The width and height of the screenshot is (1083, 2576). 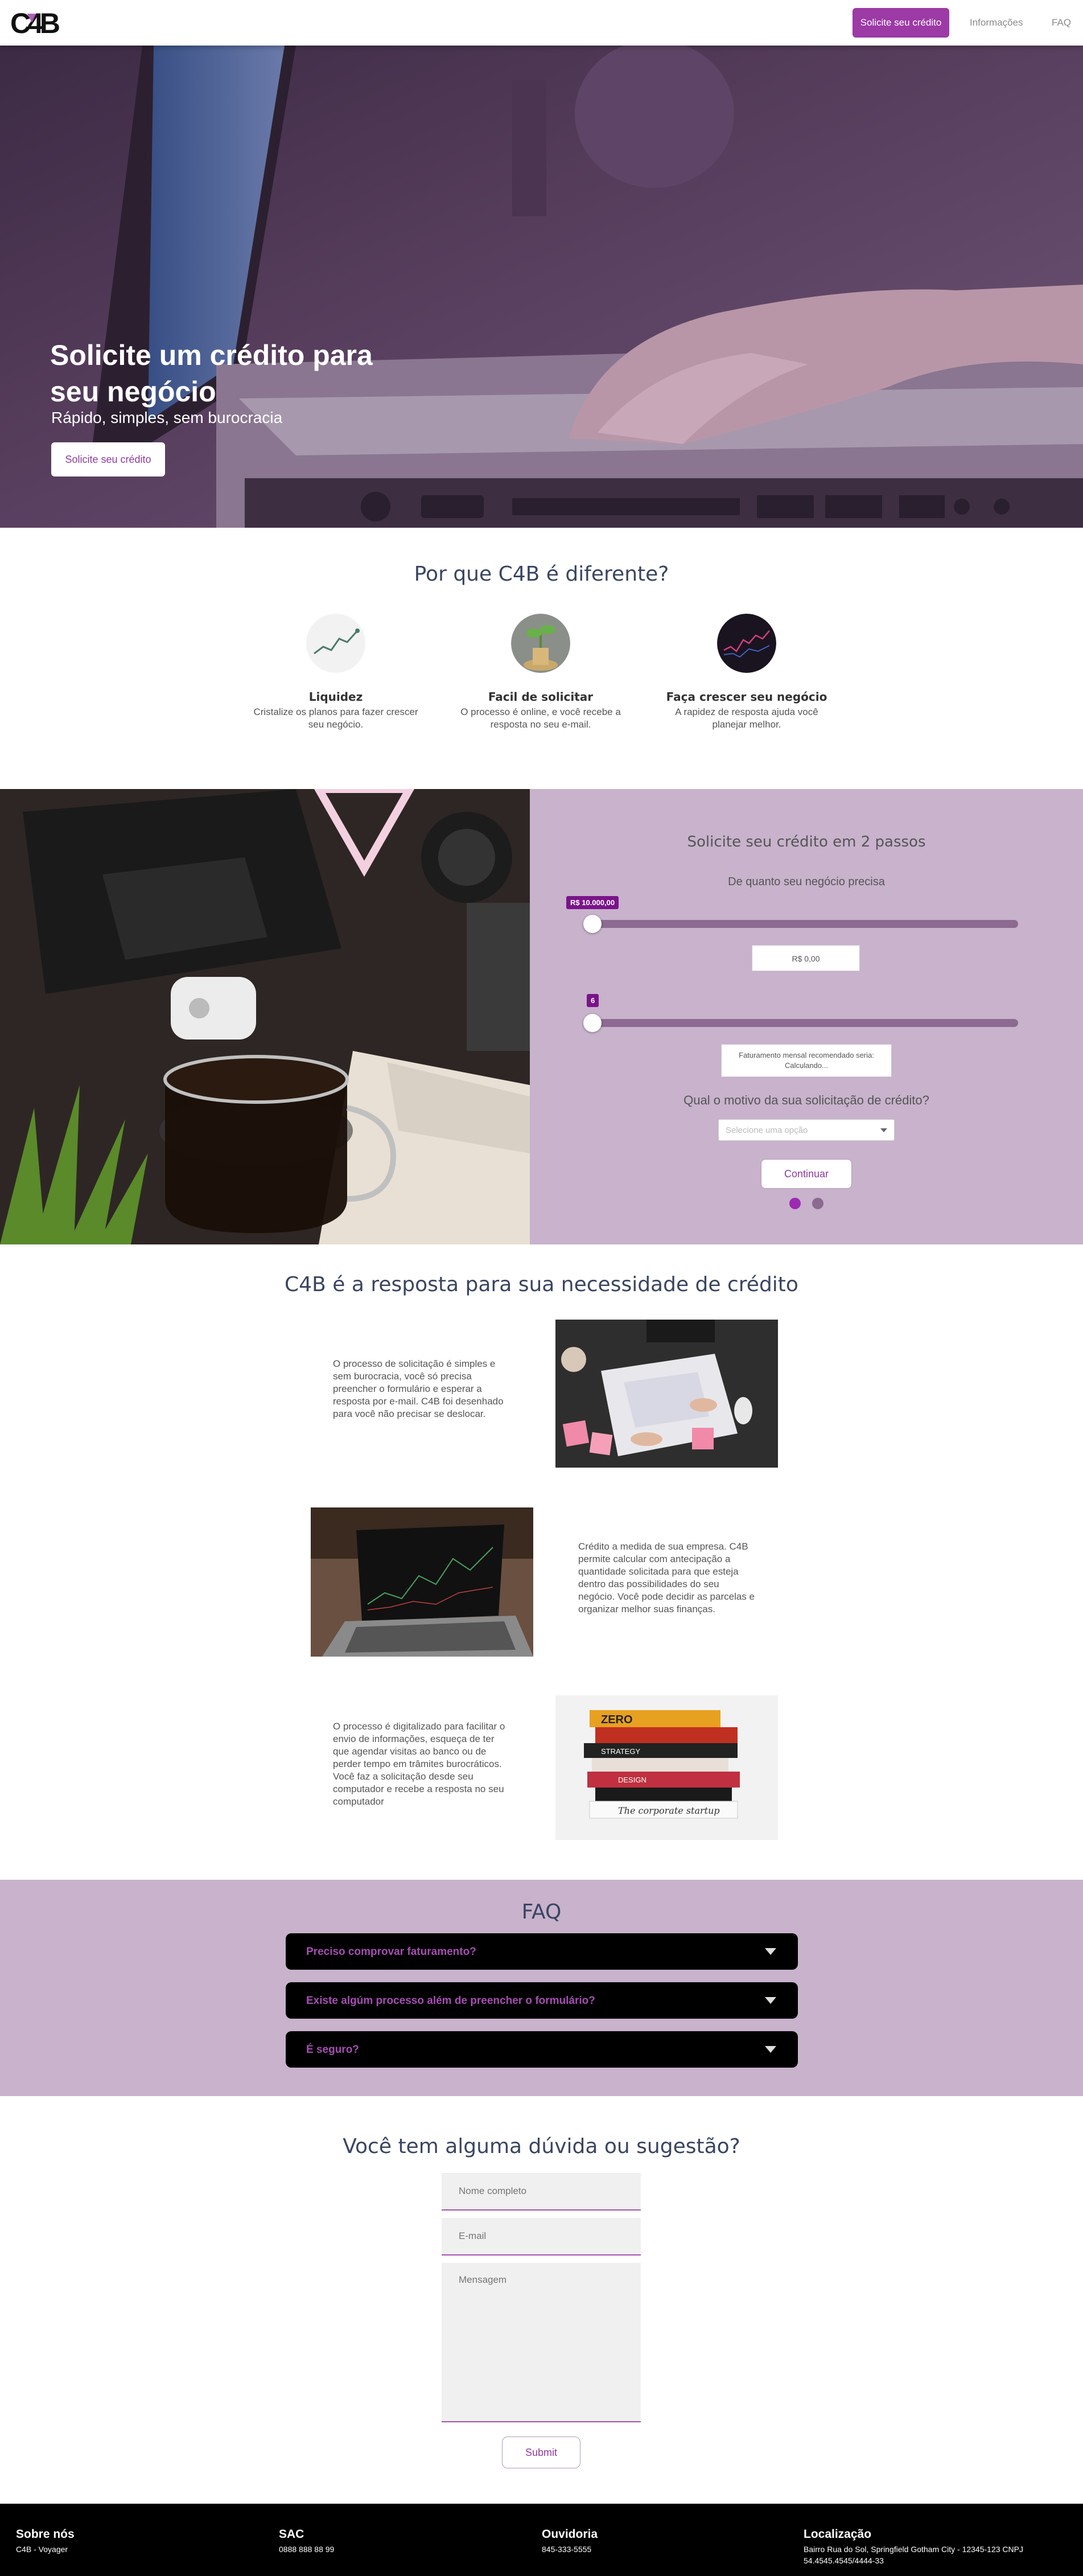 What do you see at coordinates (617, 1720) in the screenshot?
I see `book-title-zero: ZERO` at bounding box center [617, 1720].